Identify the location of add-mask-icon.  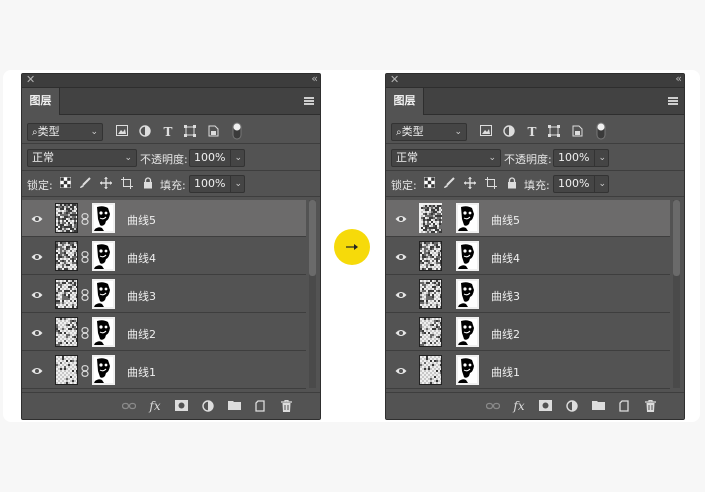
(181, 406).